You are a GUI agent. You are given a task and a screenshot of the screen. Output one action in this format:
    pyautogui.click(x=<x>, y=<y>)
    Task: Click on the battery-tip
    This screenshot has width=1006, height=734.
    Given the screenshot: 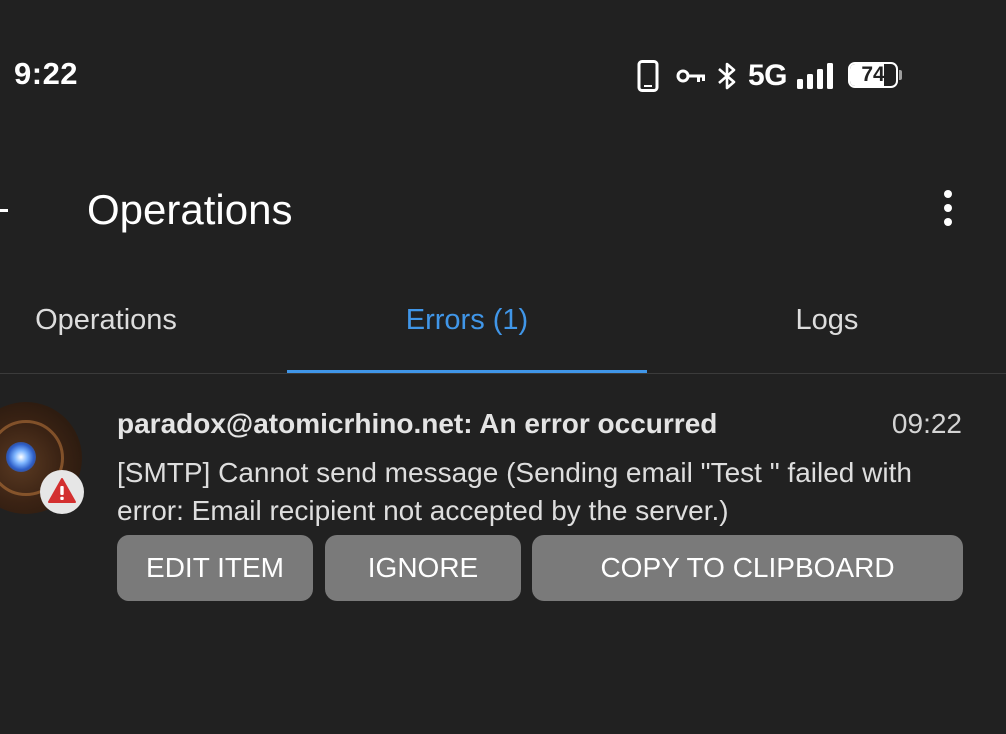 What is the action you would take?
    pyautogui.click(x=901, y=75)
    